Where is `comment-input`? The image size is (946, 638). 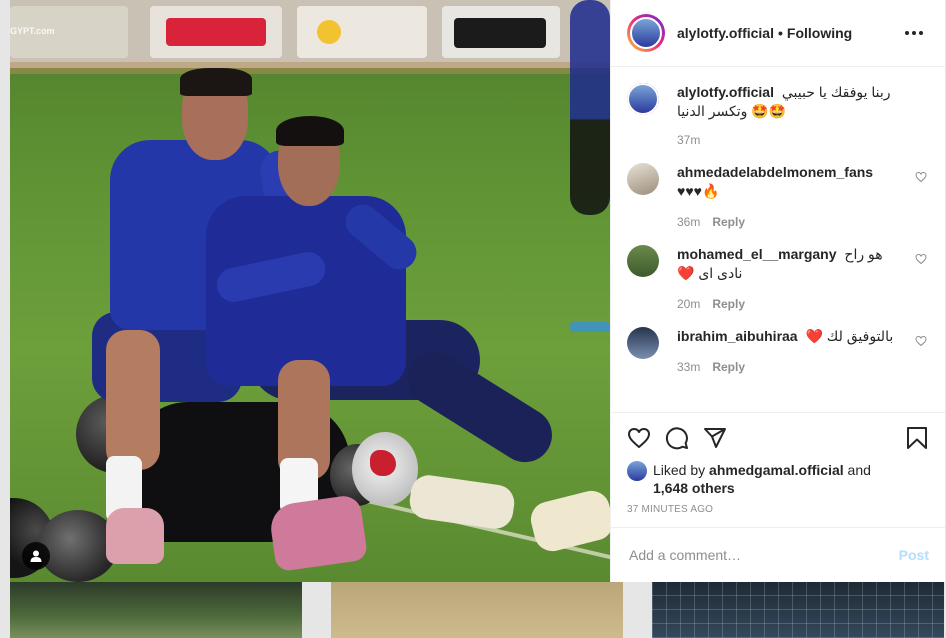 comment-input is located at coordinates (763, 555).